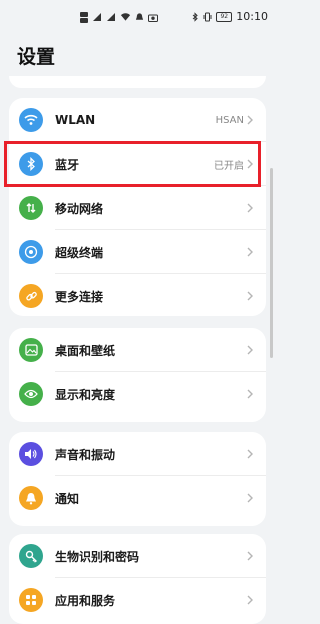 Image resolution: width=320 pixels, height=624 pixels. I want to click on scrollbar, so click(271, 263).